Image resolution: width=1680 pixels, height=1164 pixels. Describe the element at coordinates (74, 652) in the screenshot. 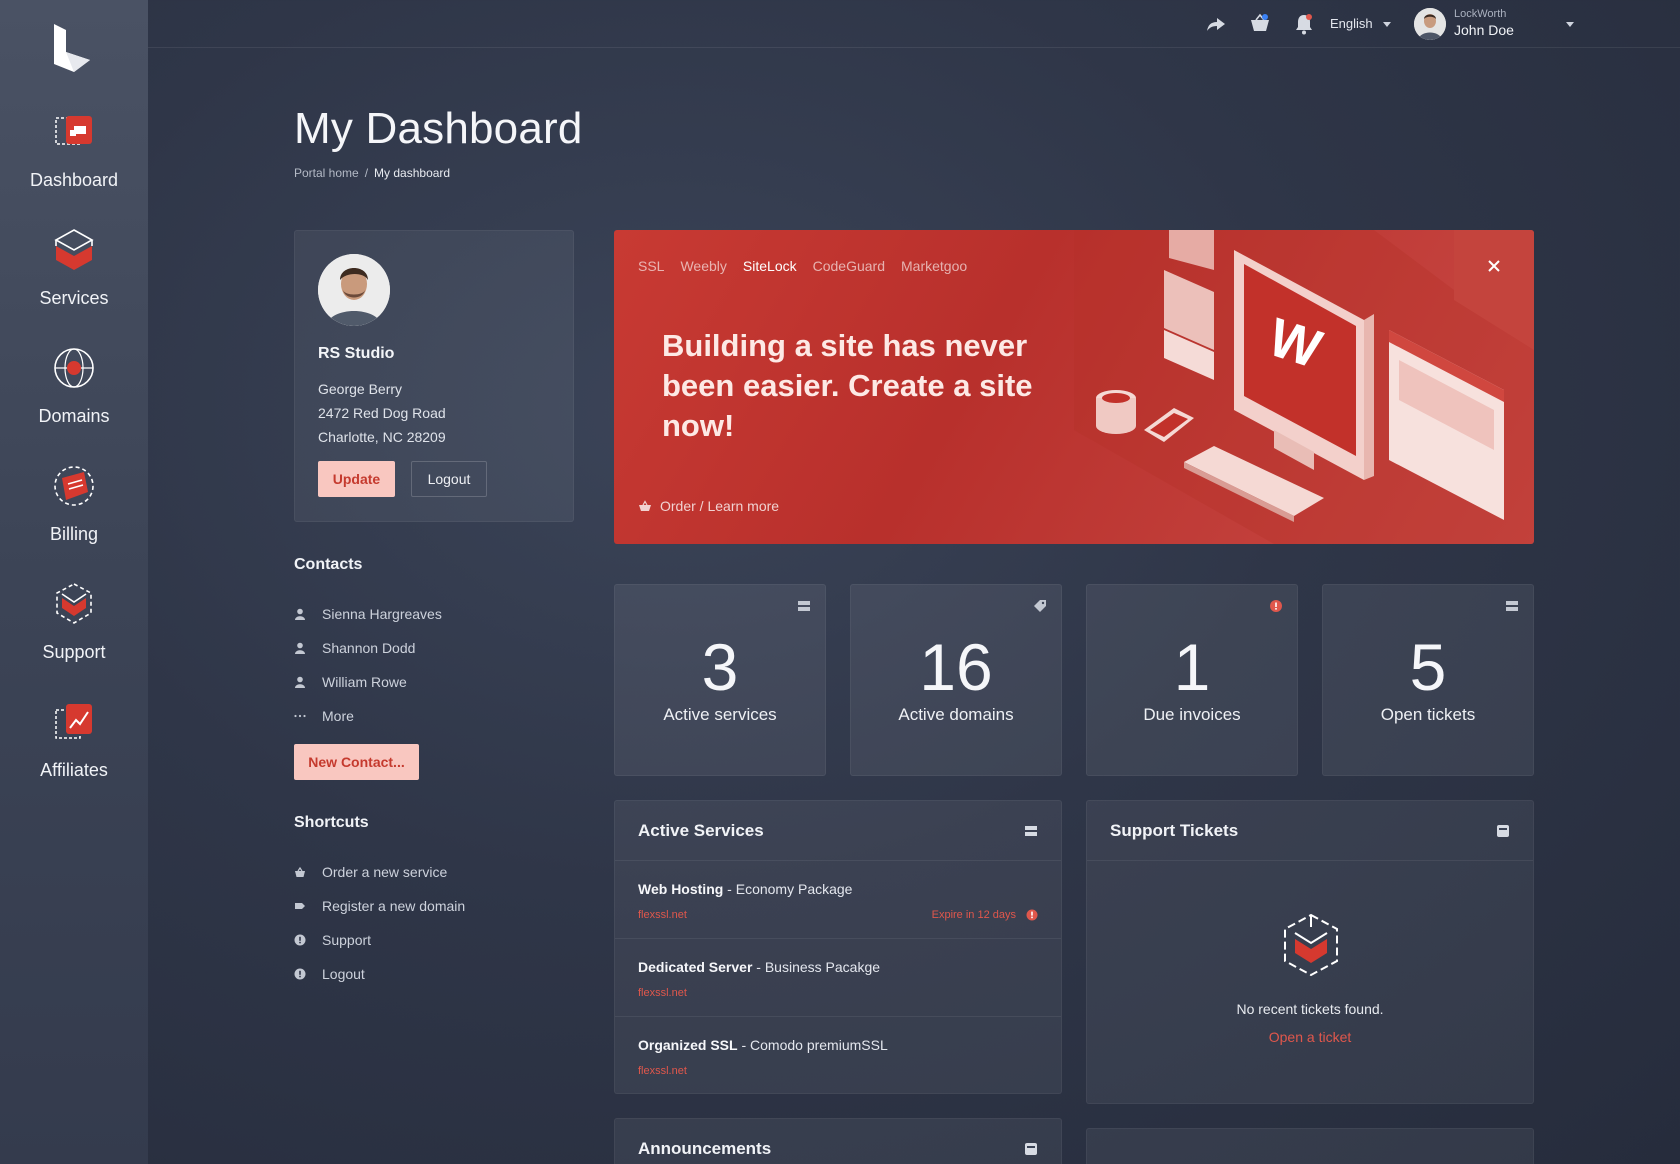

I see `nav-support-label: Support` at that location.